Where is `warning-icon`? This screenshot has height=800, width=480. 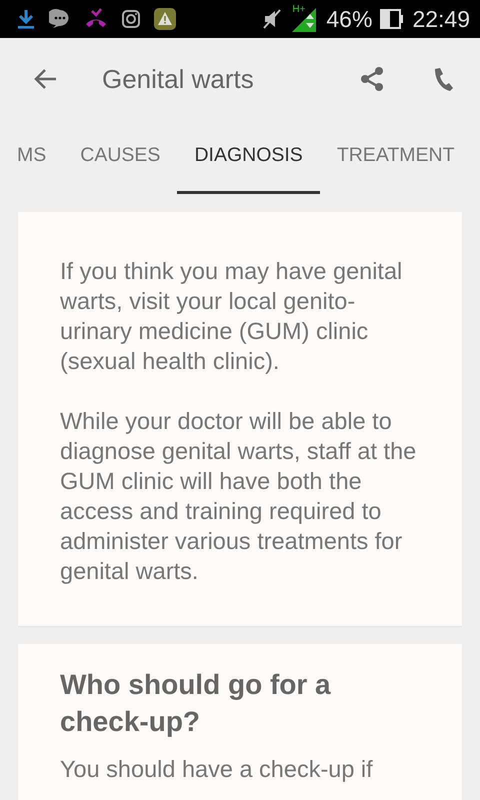 warning-icon is located at coordinates (165, 19).